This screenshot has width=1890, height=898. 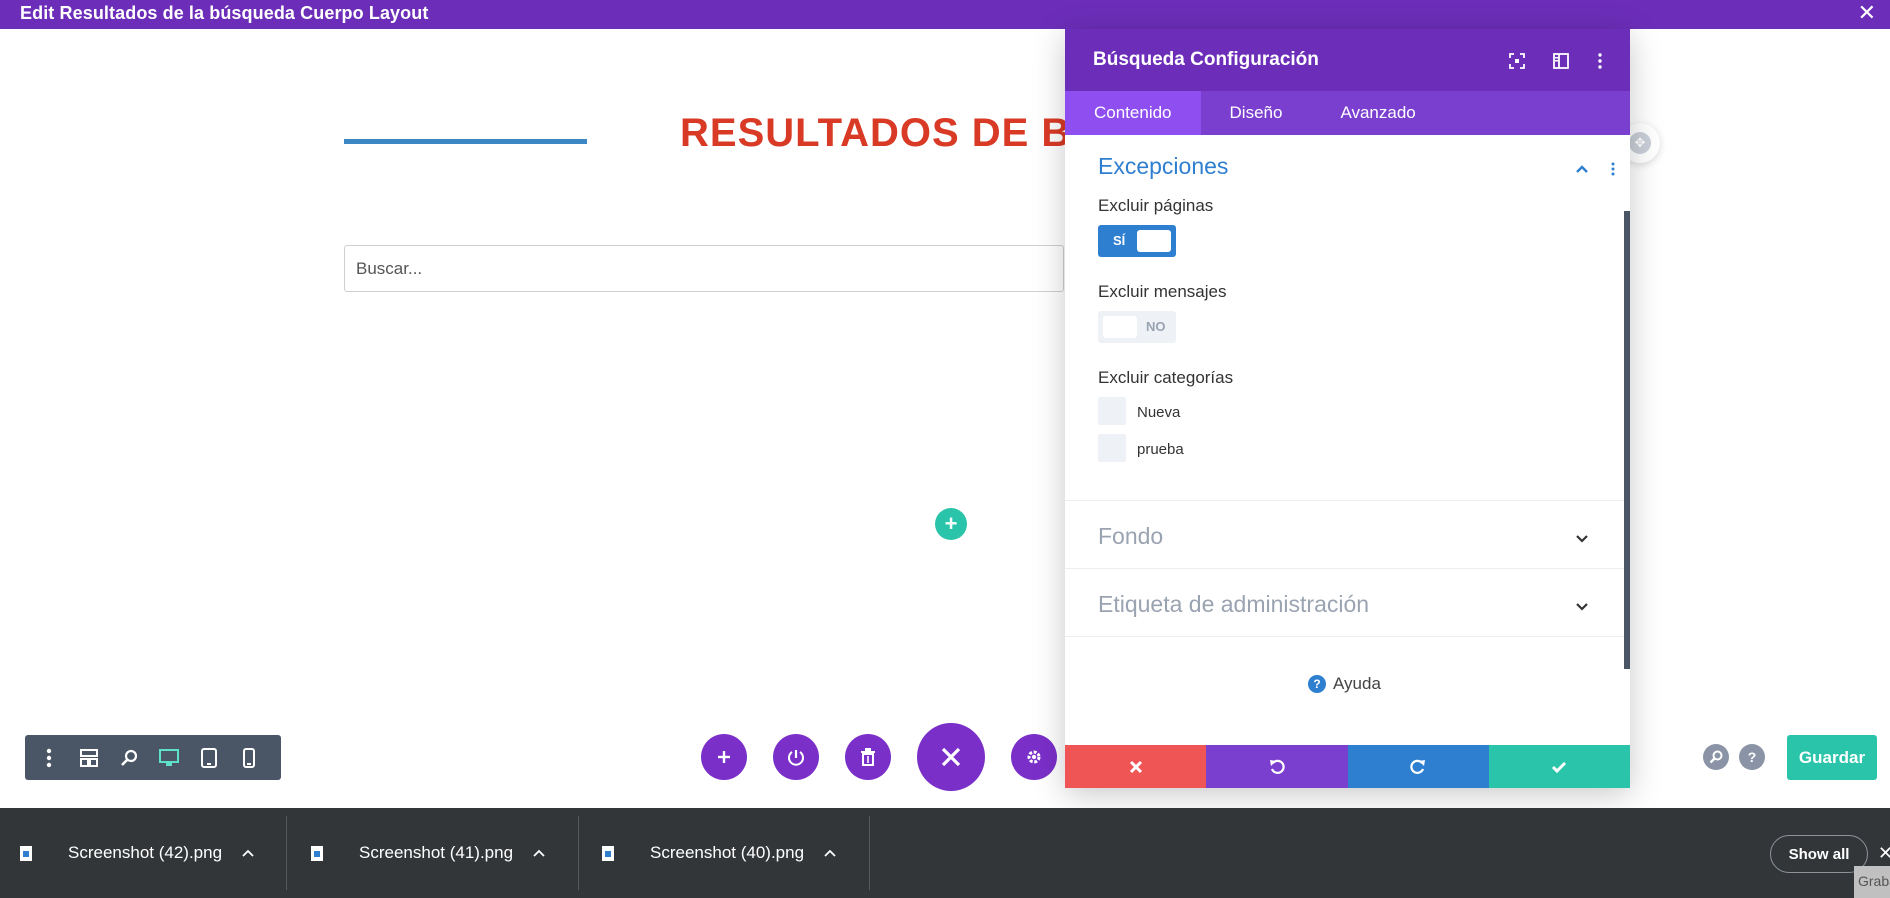 I want to click on tab-diseno: Diseño, so click(x=1256, y=113).